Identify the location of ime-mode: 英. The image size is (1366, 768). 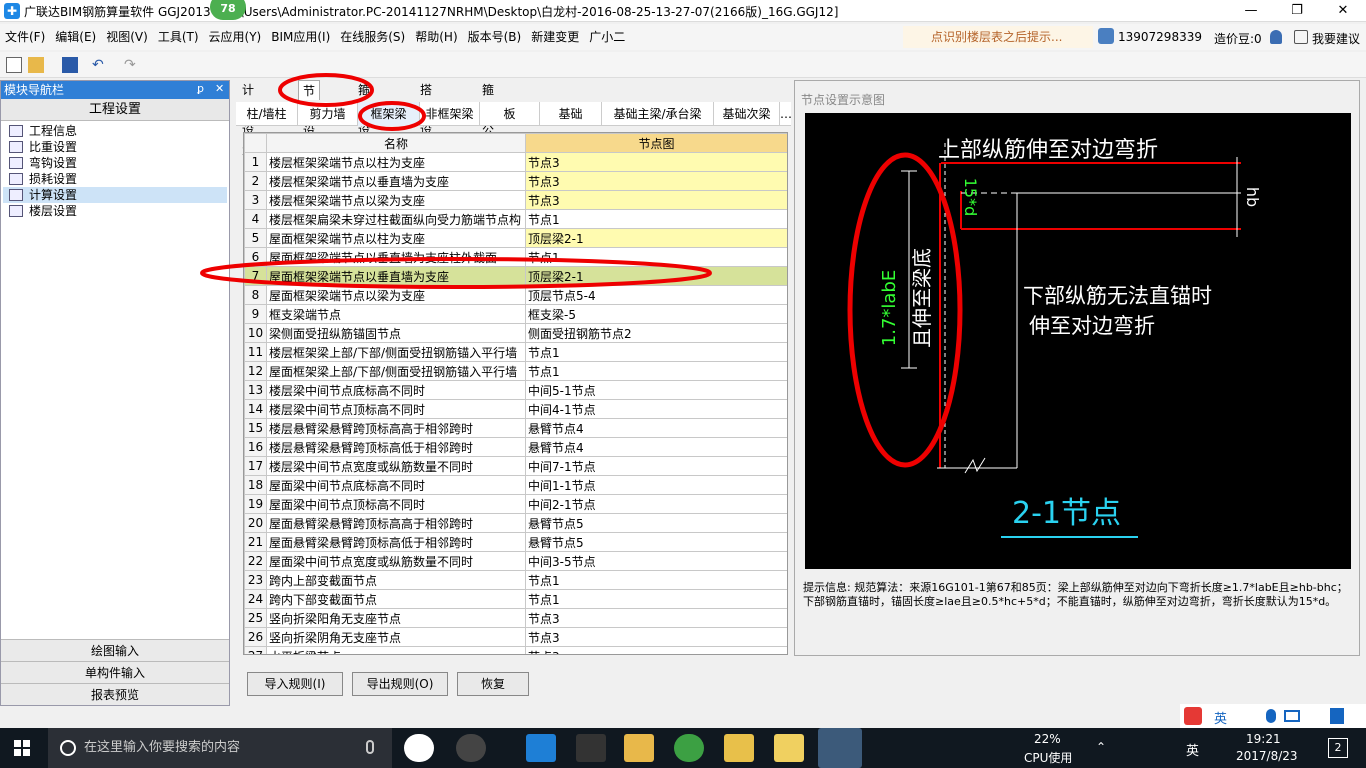
(1220, 717).